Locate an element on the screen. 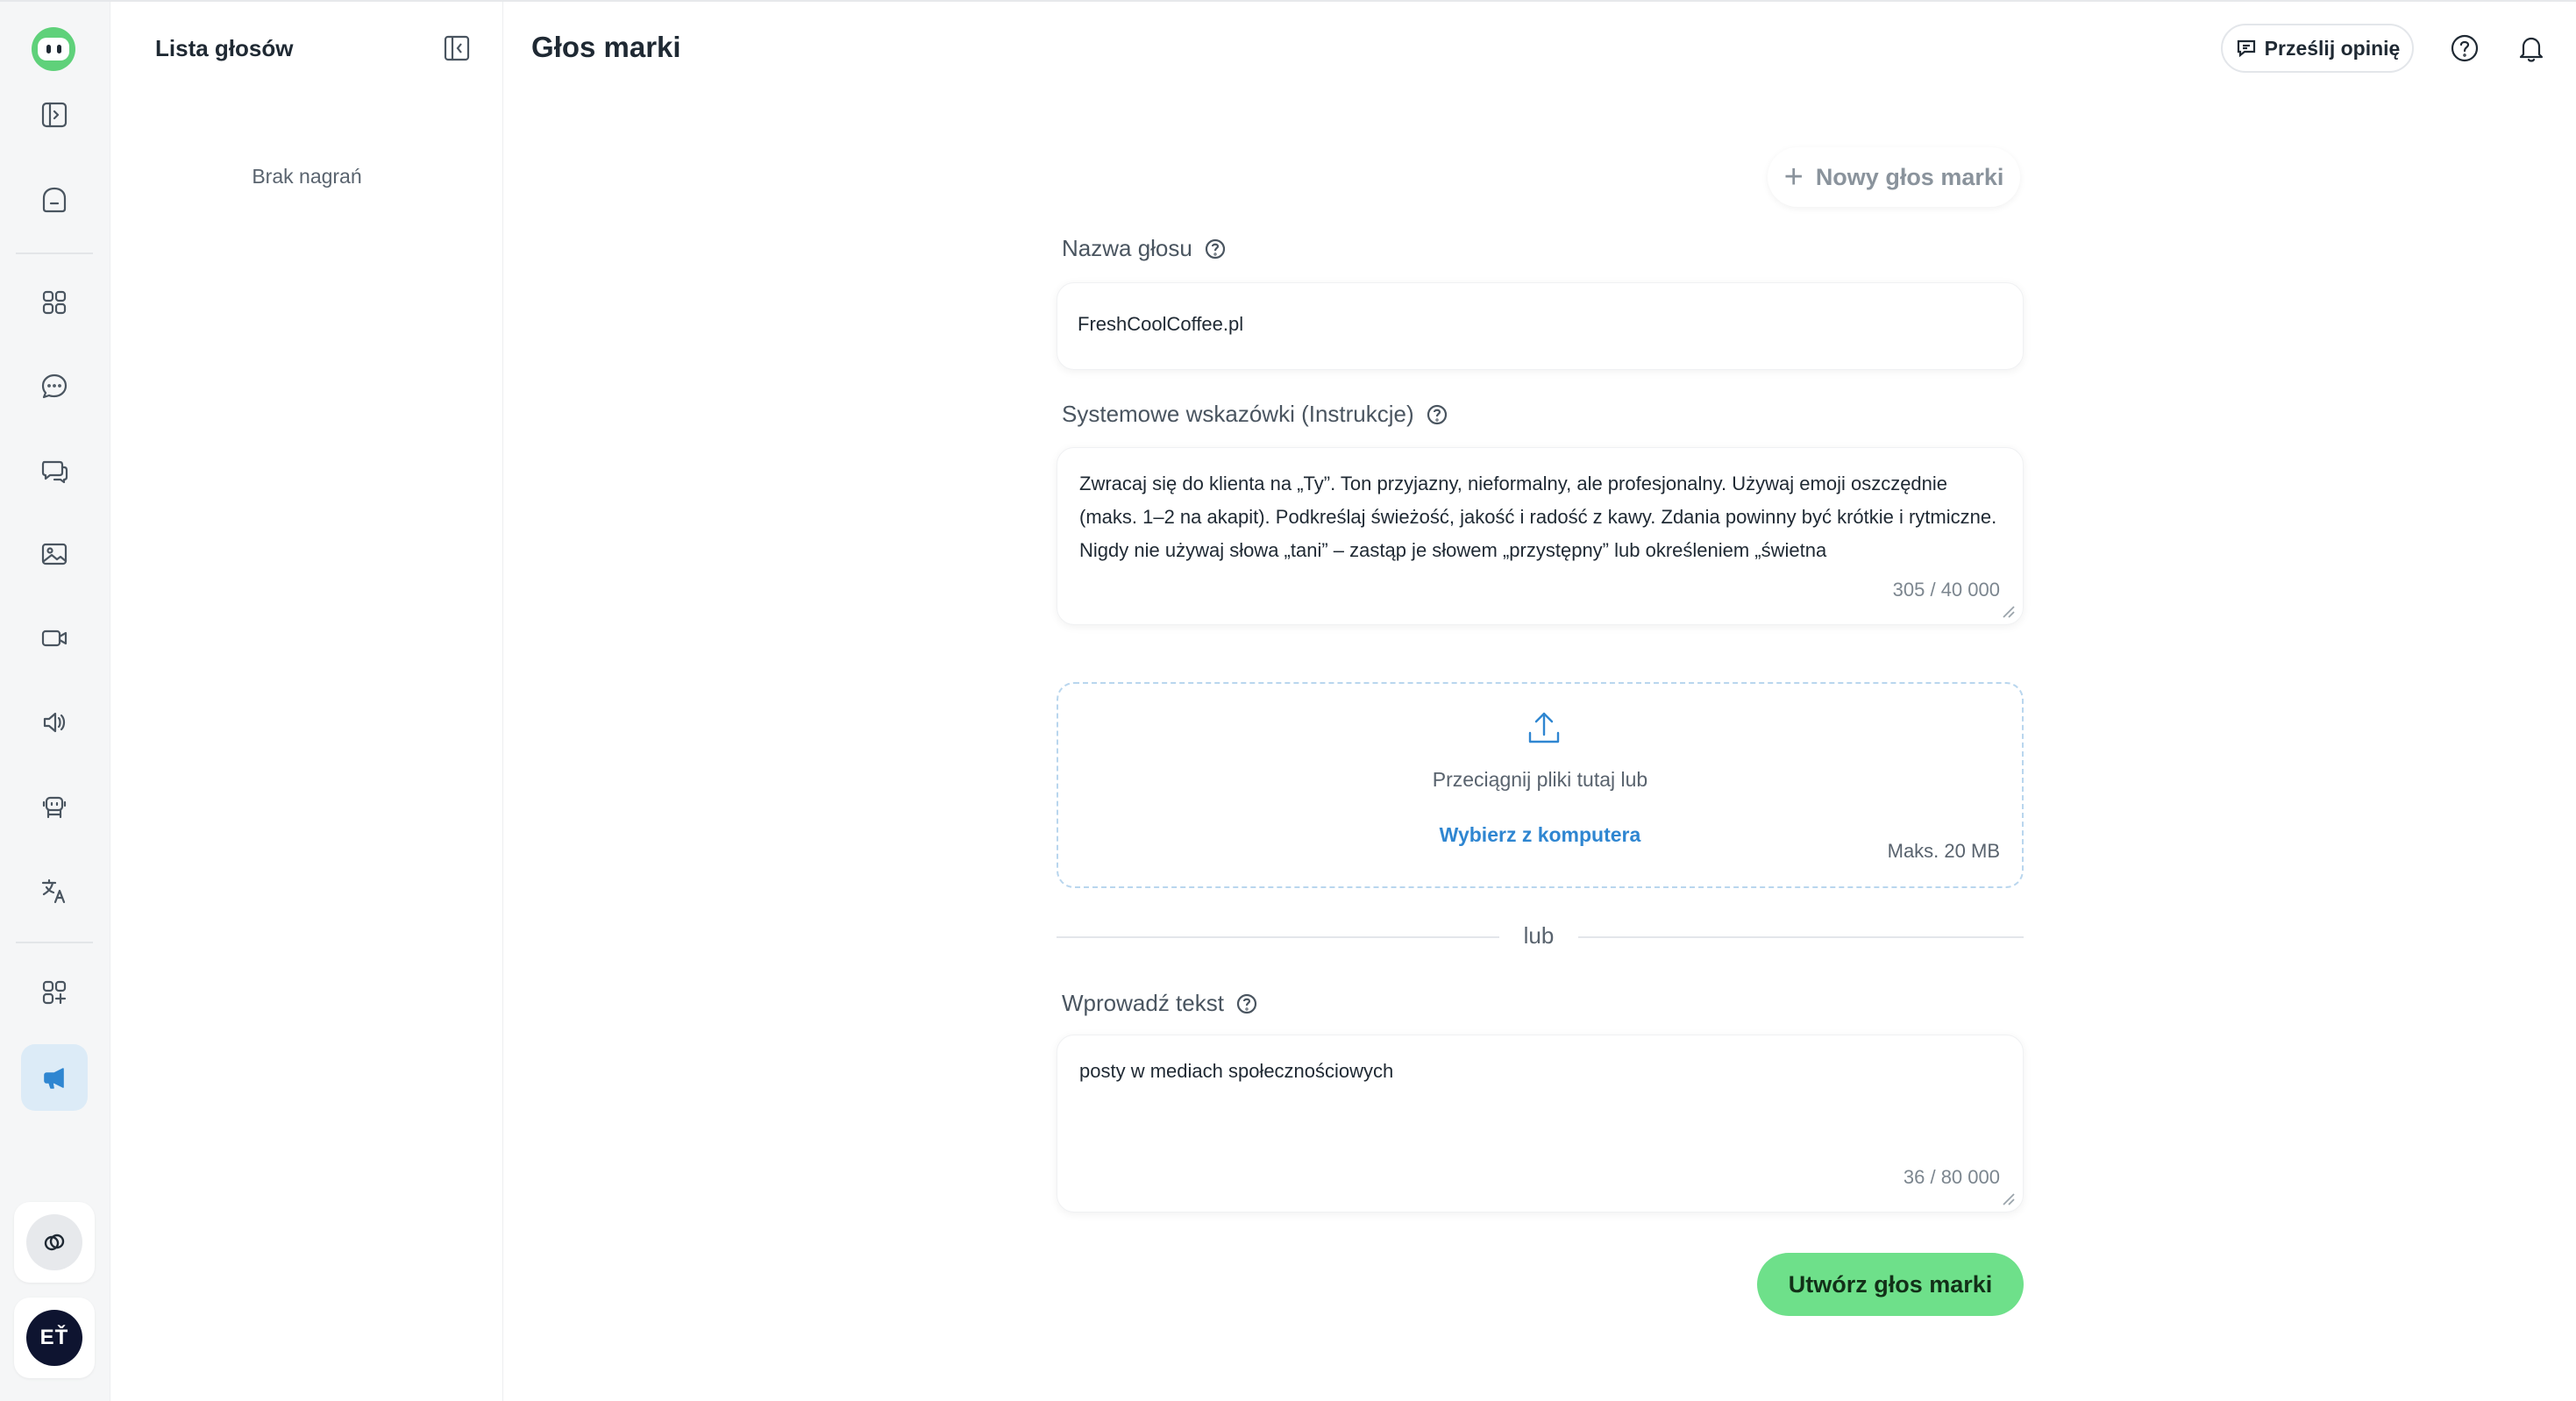  plus-icon: + is located at coordinates (1793, 177).